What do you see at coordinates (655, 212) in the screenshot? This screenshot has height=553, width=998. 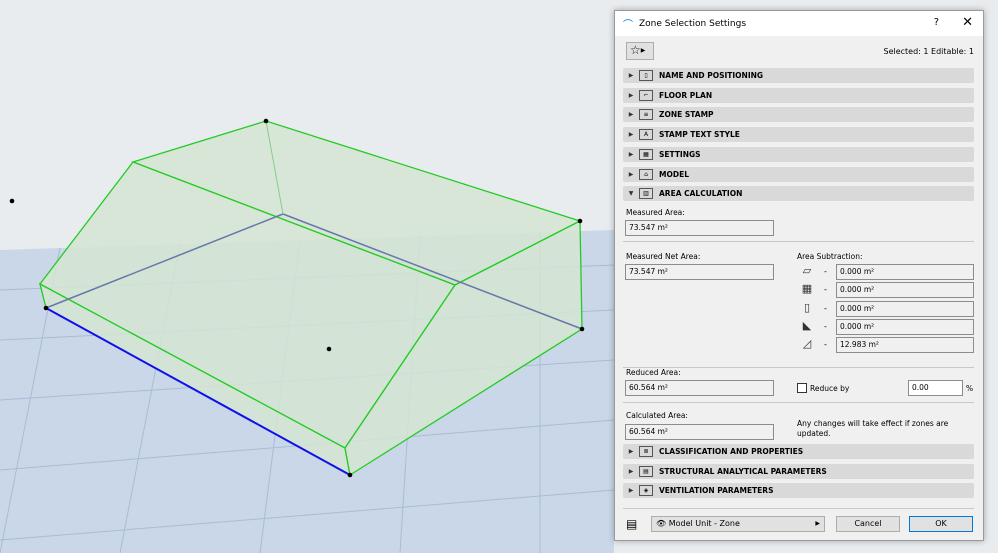 I see `measured-area-label: Measured Area:` at bounding box center [655, 212].